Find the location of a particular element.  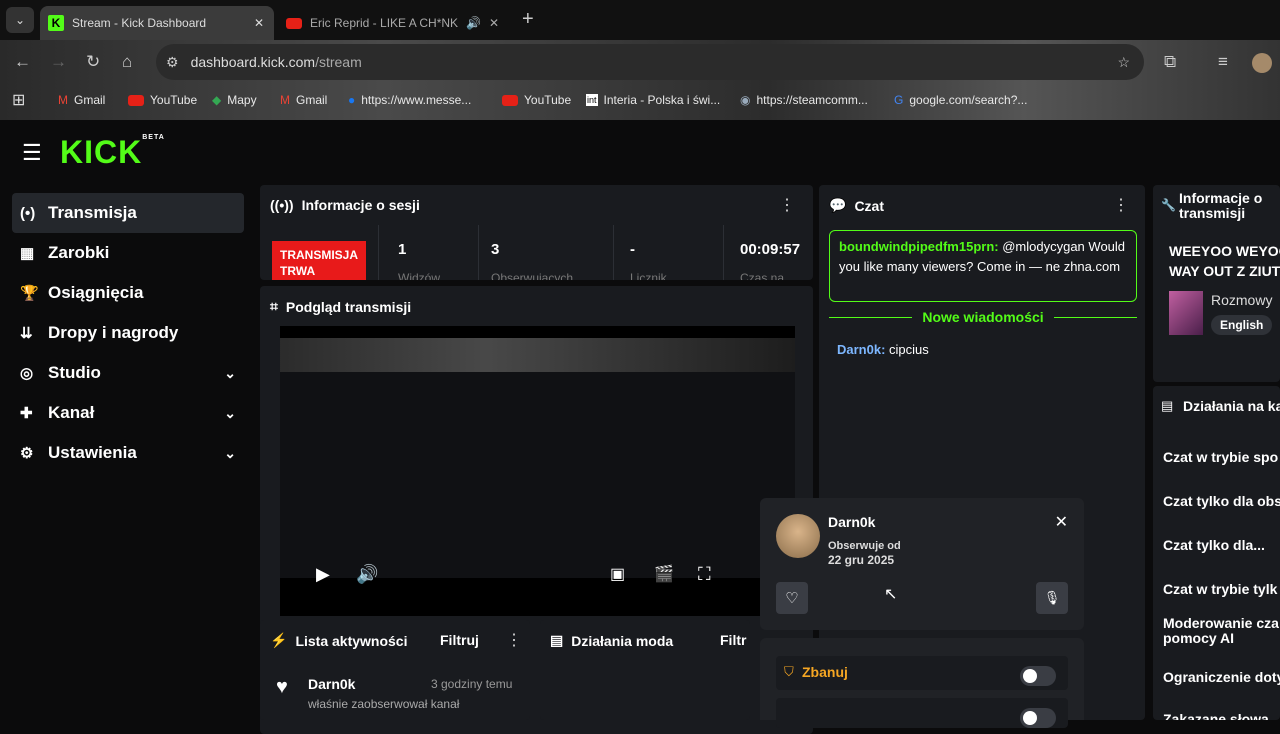

counter-value: - is located at coordinates (632, 249).